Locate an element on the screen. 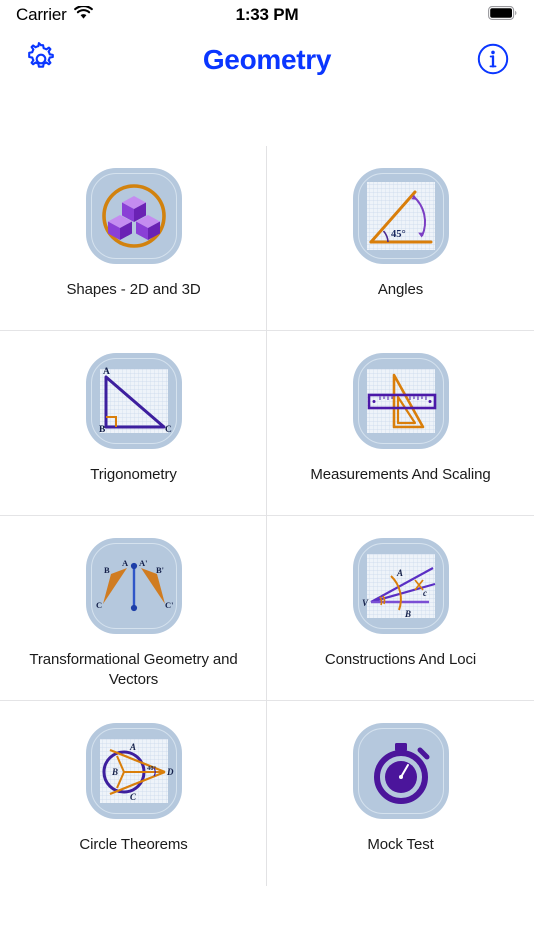  svg-text: 40° is located at coordinates (152, 768).